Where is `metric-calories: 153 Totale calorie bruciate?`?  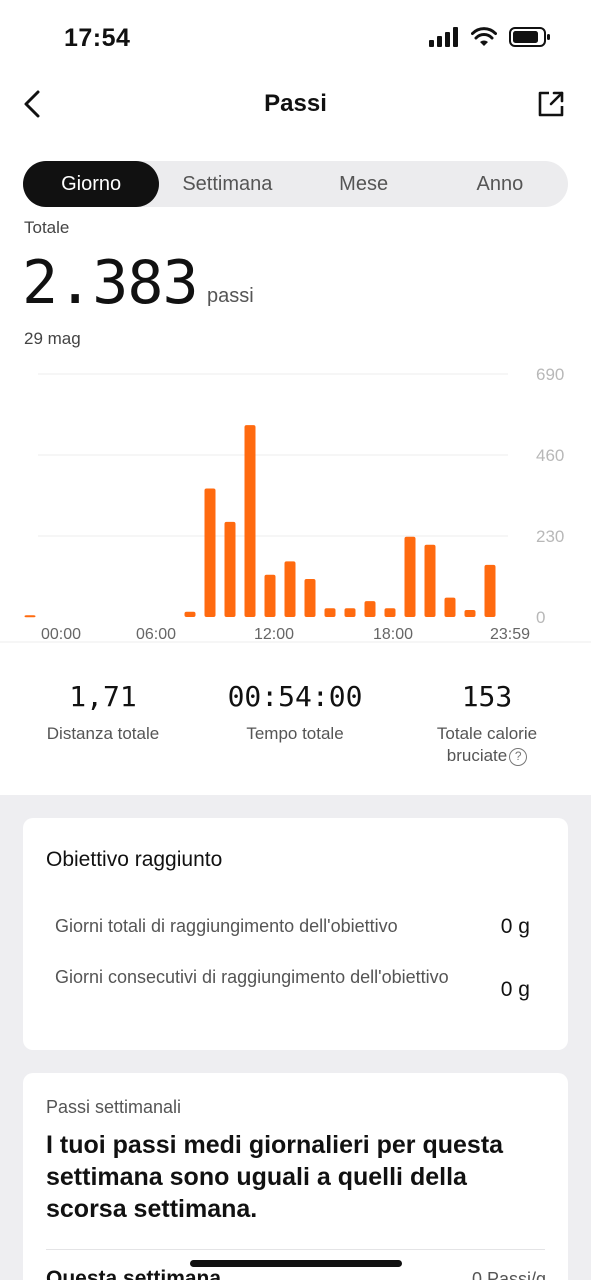
metric-calories: 153 Totale calorie bruciate? is located at coordinates (487, 723).